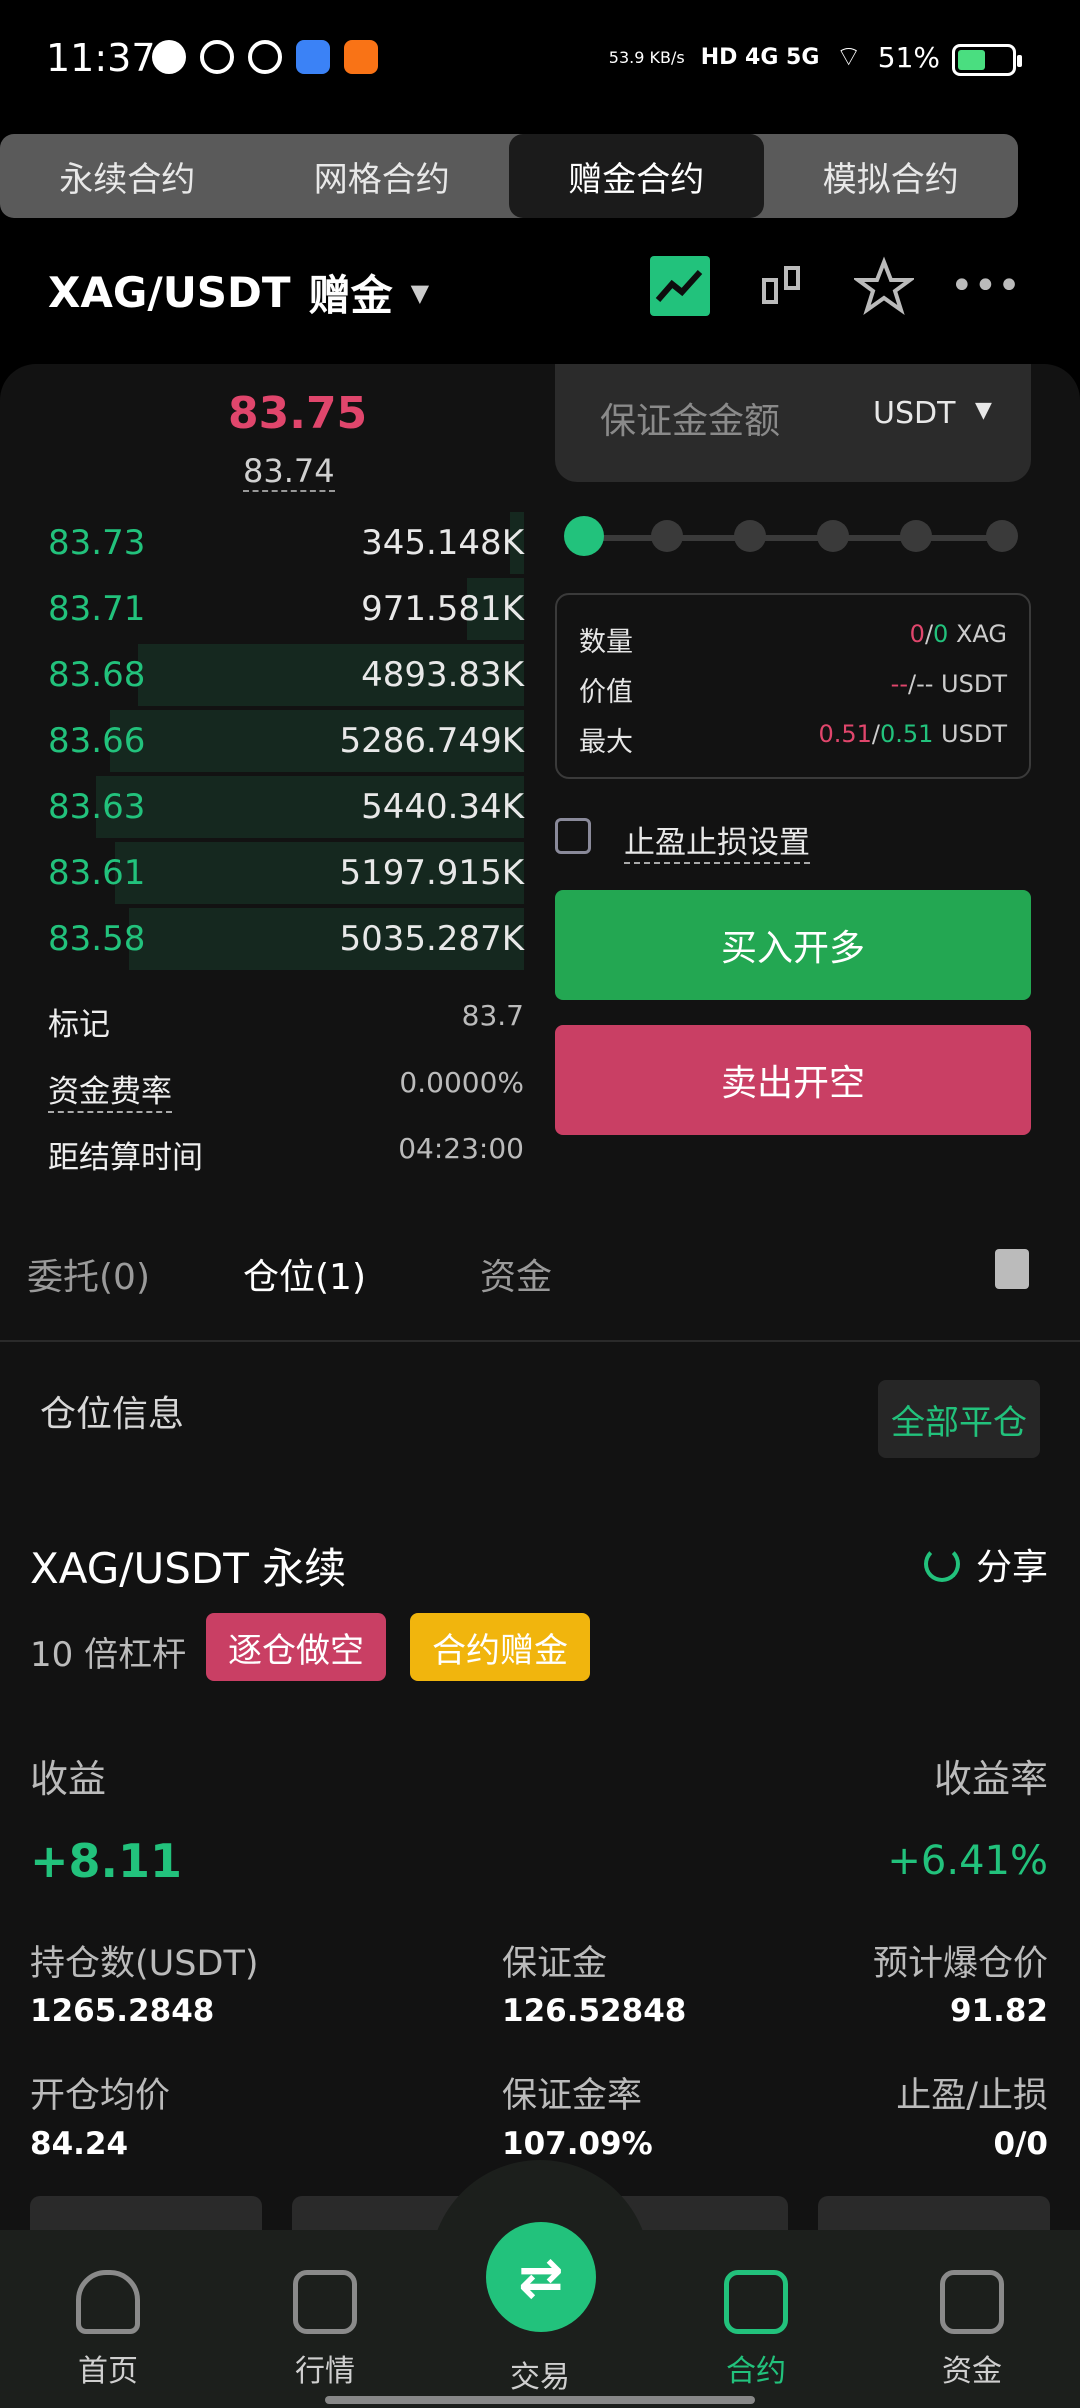 The height and width of the screenshot is (2408, 1080). Describe the element at coordinates (286, 1089) in the screenshot. I see `funding-rate-row: 资金费率 0.0000%` at that location.